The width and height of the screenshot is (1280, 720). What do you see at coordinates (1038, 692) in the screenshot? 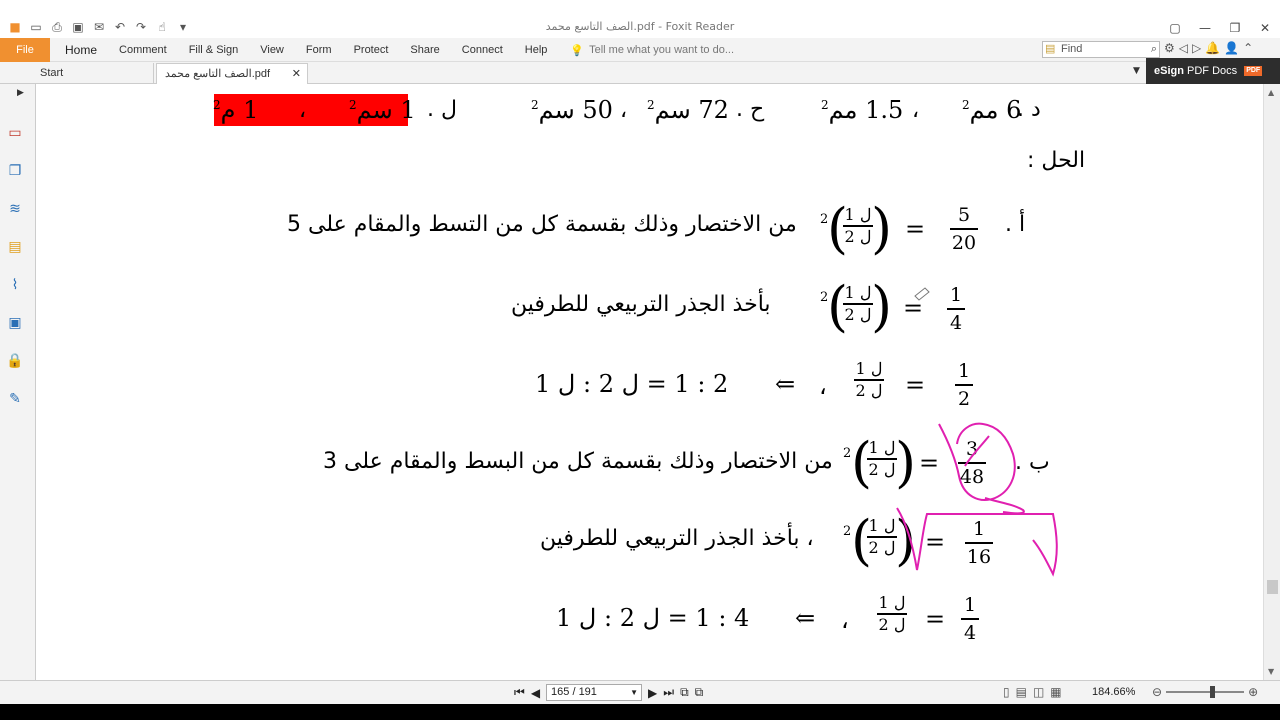
I see `facing-page-icon: ◫` at bounding box center [1038, 692].